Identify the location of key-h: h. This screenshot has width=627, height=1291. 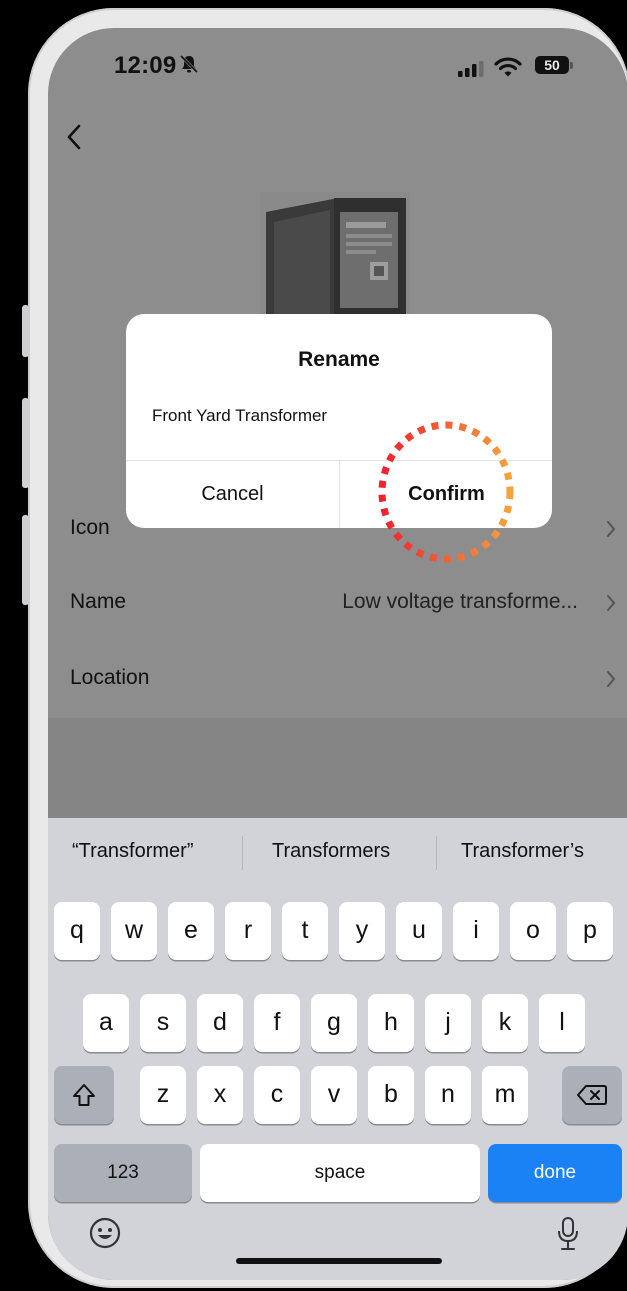
(391, 1023).